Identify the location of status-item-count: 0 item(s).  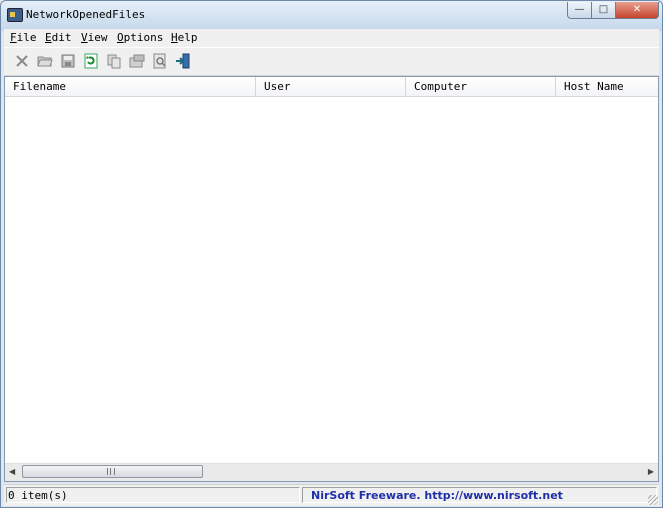
(153, 495).